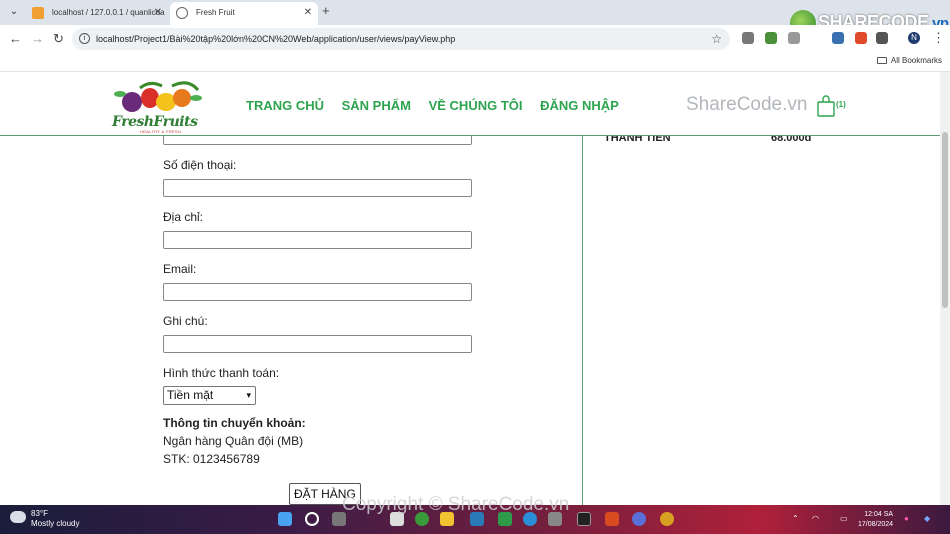  Describe the element at coordinates (667, 519) in the screenshot. I see `chrome-icon` at that location.